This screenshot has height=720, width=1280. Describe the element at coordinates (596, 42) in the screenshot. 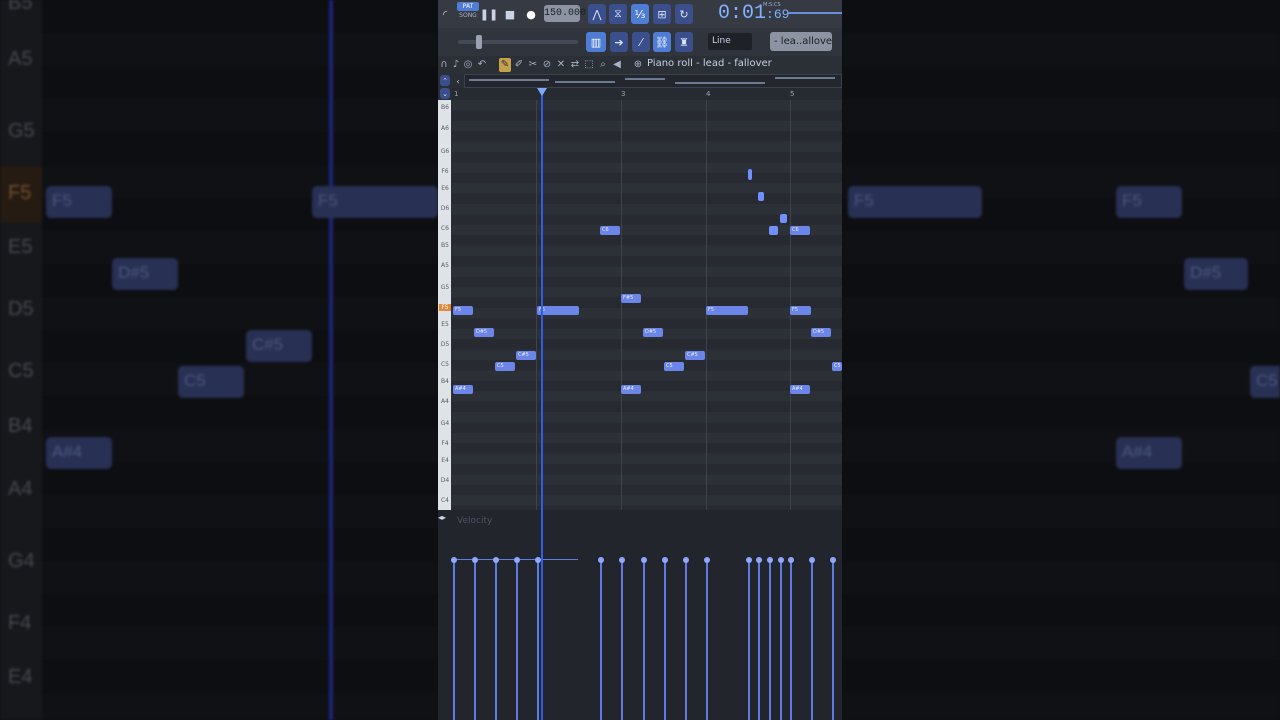

I see `piano-roll-icon: ▥` at that location.